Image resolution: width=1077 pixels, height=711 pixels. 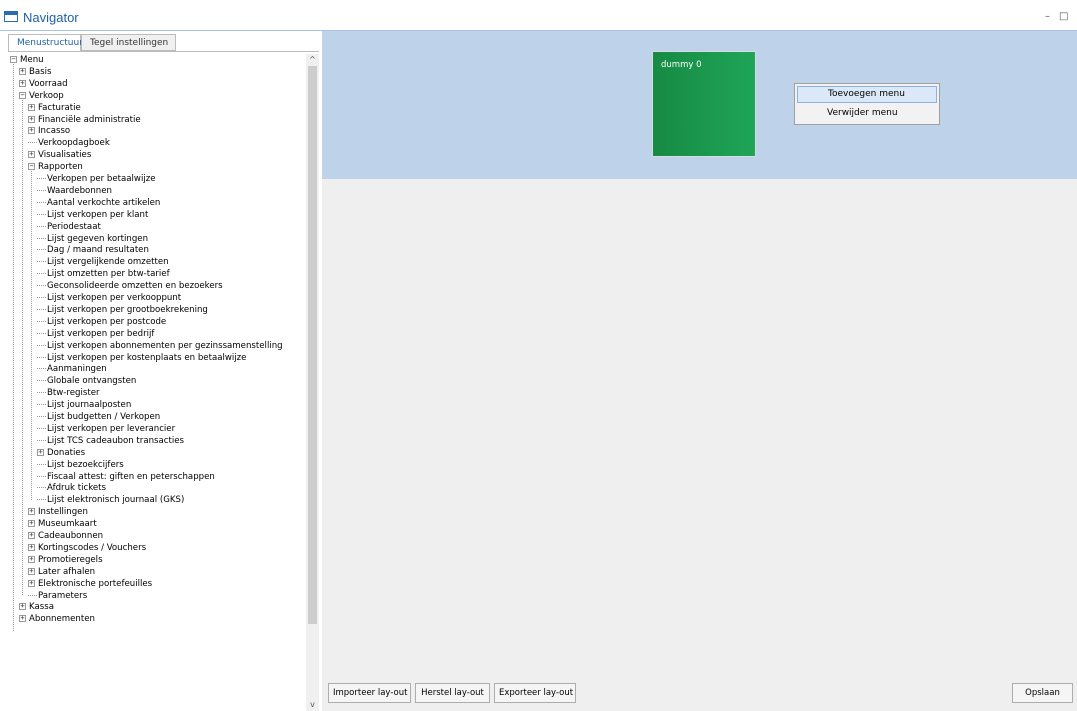 What do you see at coordinates (87, 548) in the screenshot?
I see `tree-item: + Kortingscodes / Vouchers` at bounding box center [87, 548].